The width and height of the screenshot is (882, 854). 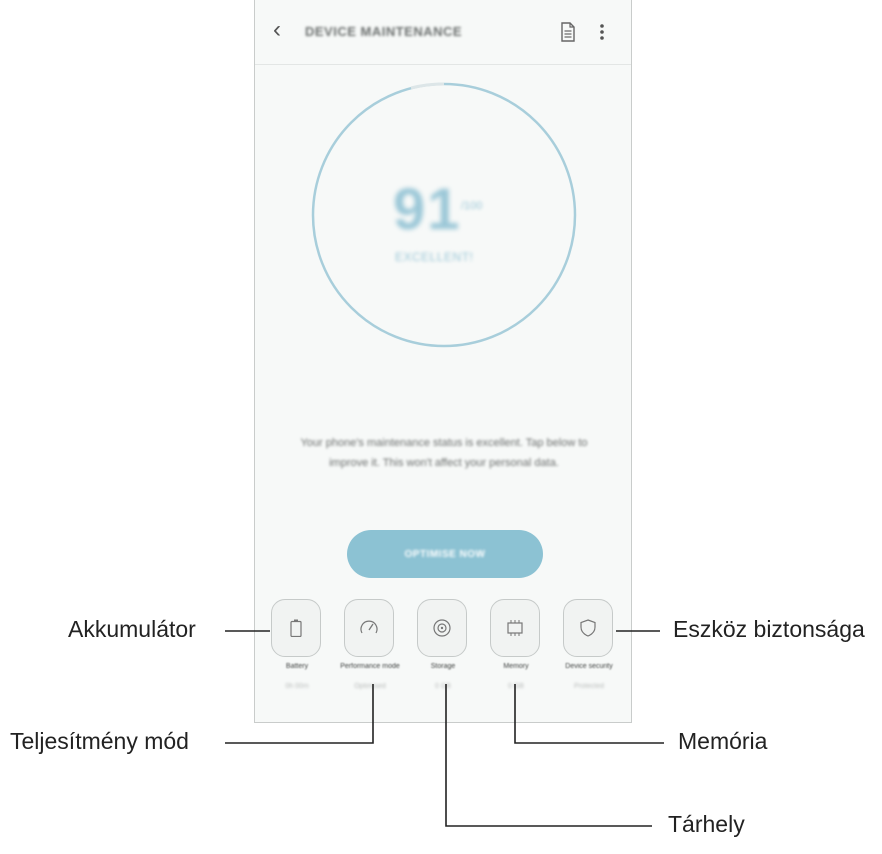 I want to click on callout-device-security: Eszköz biztonsága, so click(x=769, y=629).